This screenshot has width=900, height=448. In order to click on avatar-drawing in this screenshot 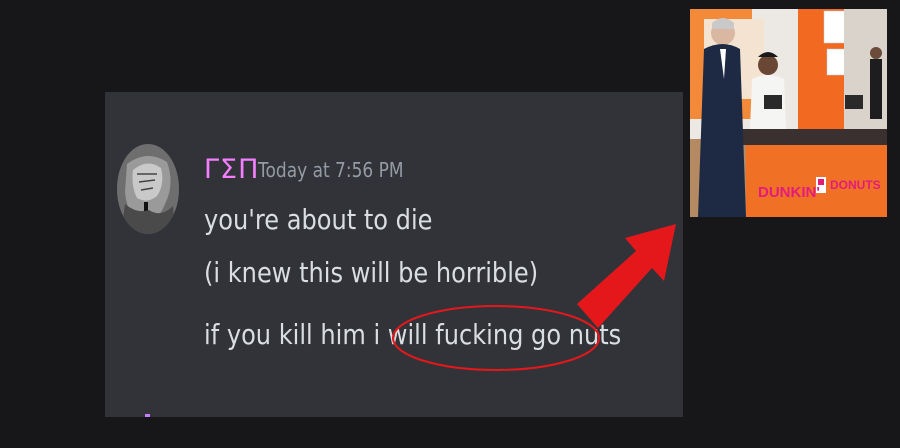, I will do `click(148, 189)`.